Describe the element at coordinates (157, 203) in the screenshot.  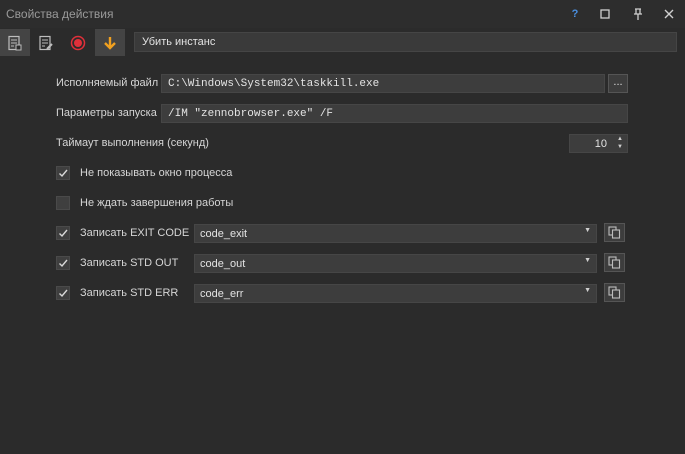
I see `no-wait-label: Не ждать завершения работы` at that location.